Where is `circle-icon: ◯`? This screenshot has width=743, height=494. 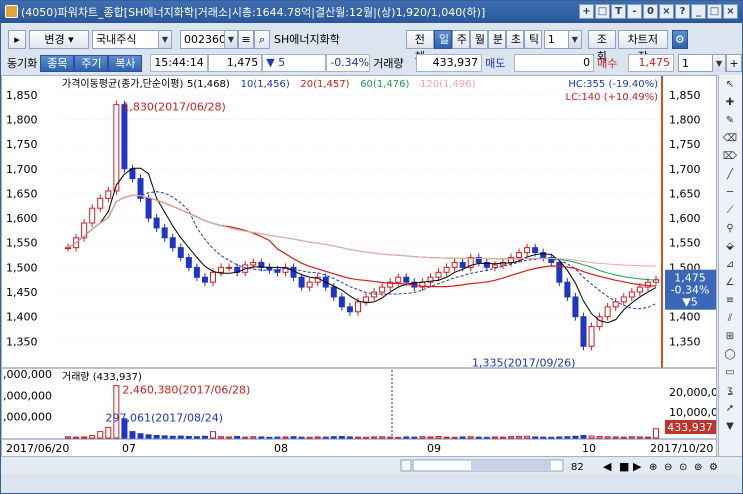
circle-icon: ◯ is located at coordinates (730, 355).